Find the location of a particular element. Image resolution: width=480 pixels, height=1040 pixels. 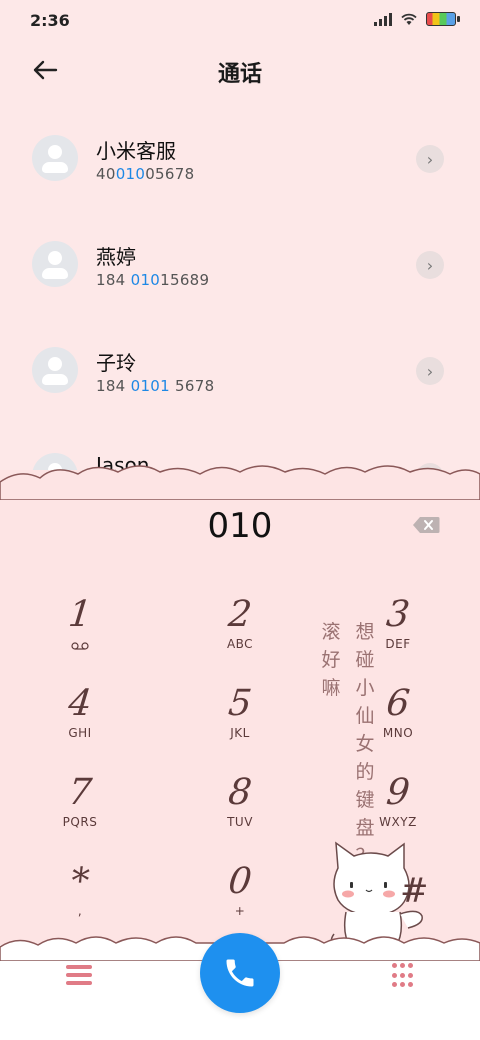

phone-icon is located at coordinates (240, 973).